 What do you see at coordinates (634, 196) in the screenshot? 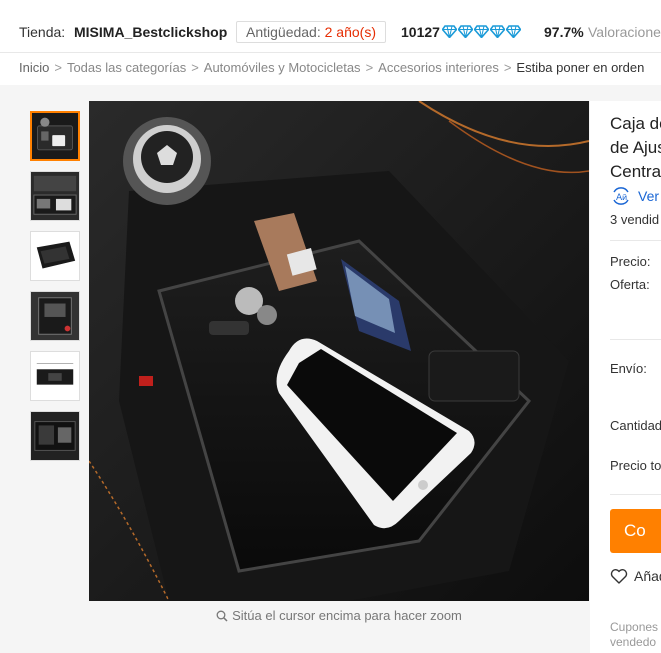
I see `verify-link: Aй Ver` at bounding box center [634, 196].